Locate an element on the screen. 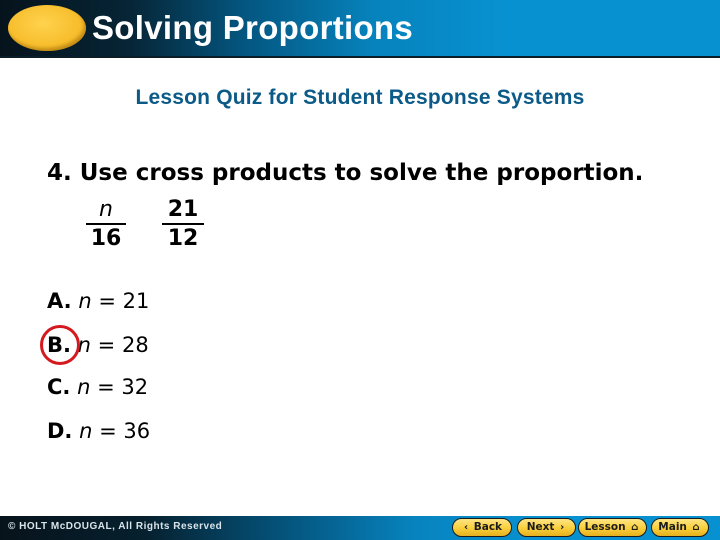 Image resolution: width=720 pixels, height=540 pixels. choice-value: 21 is located at coordinates (136, 301).